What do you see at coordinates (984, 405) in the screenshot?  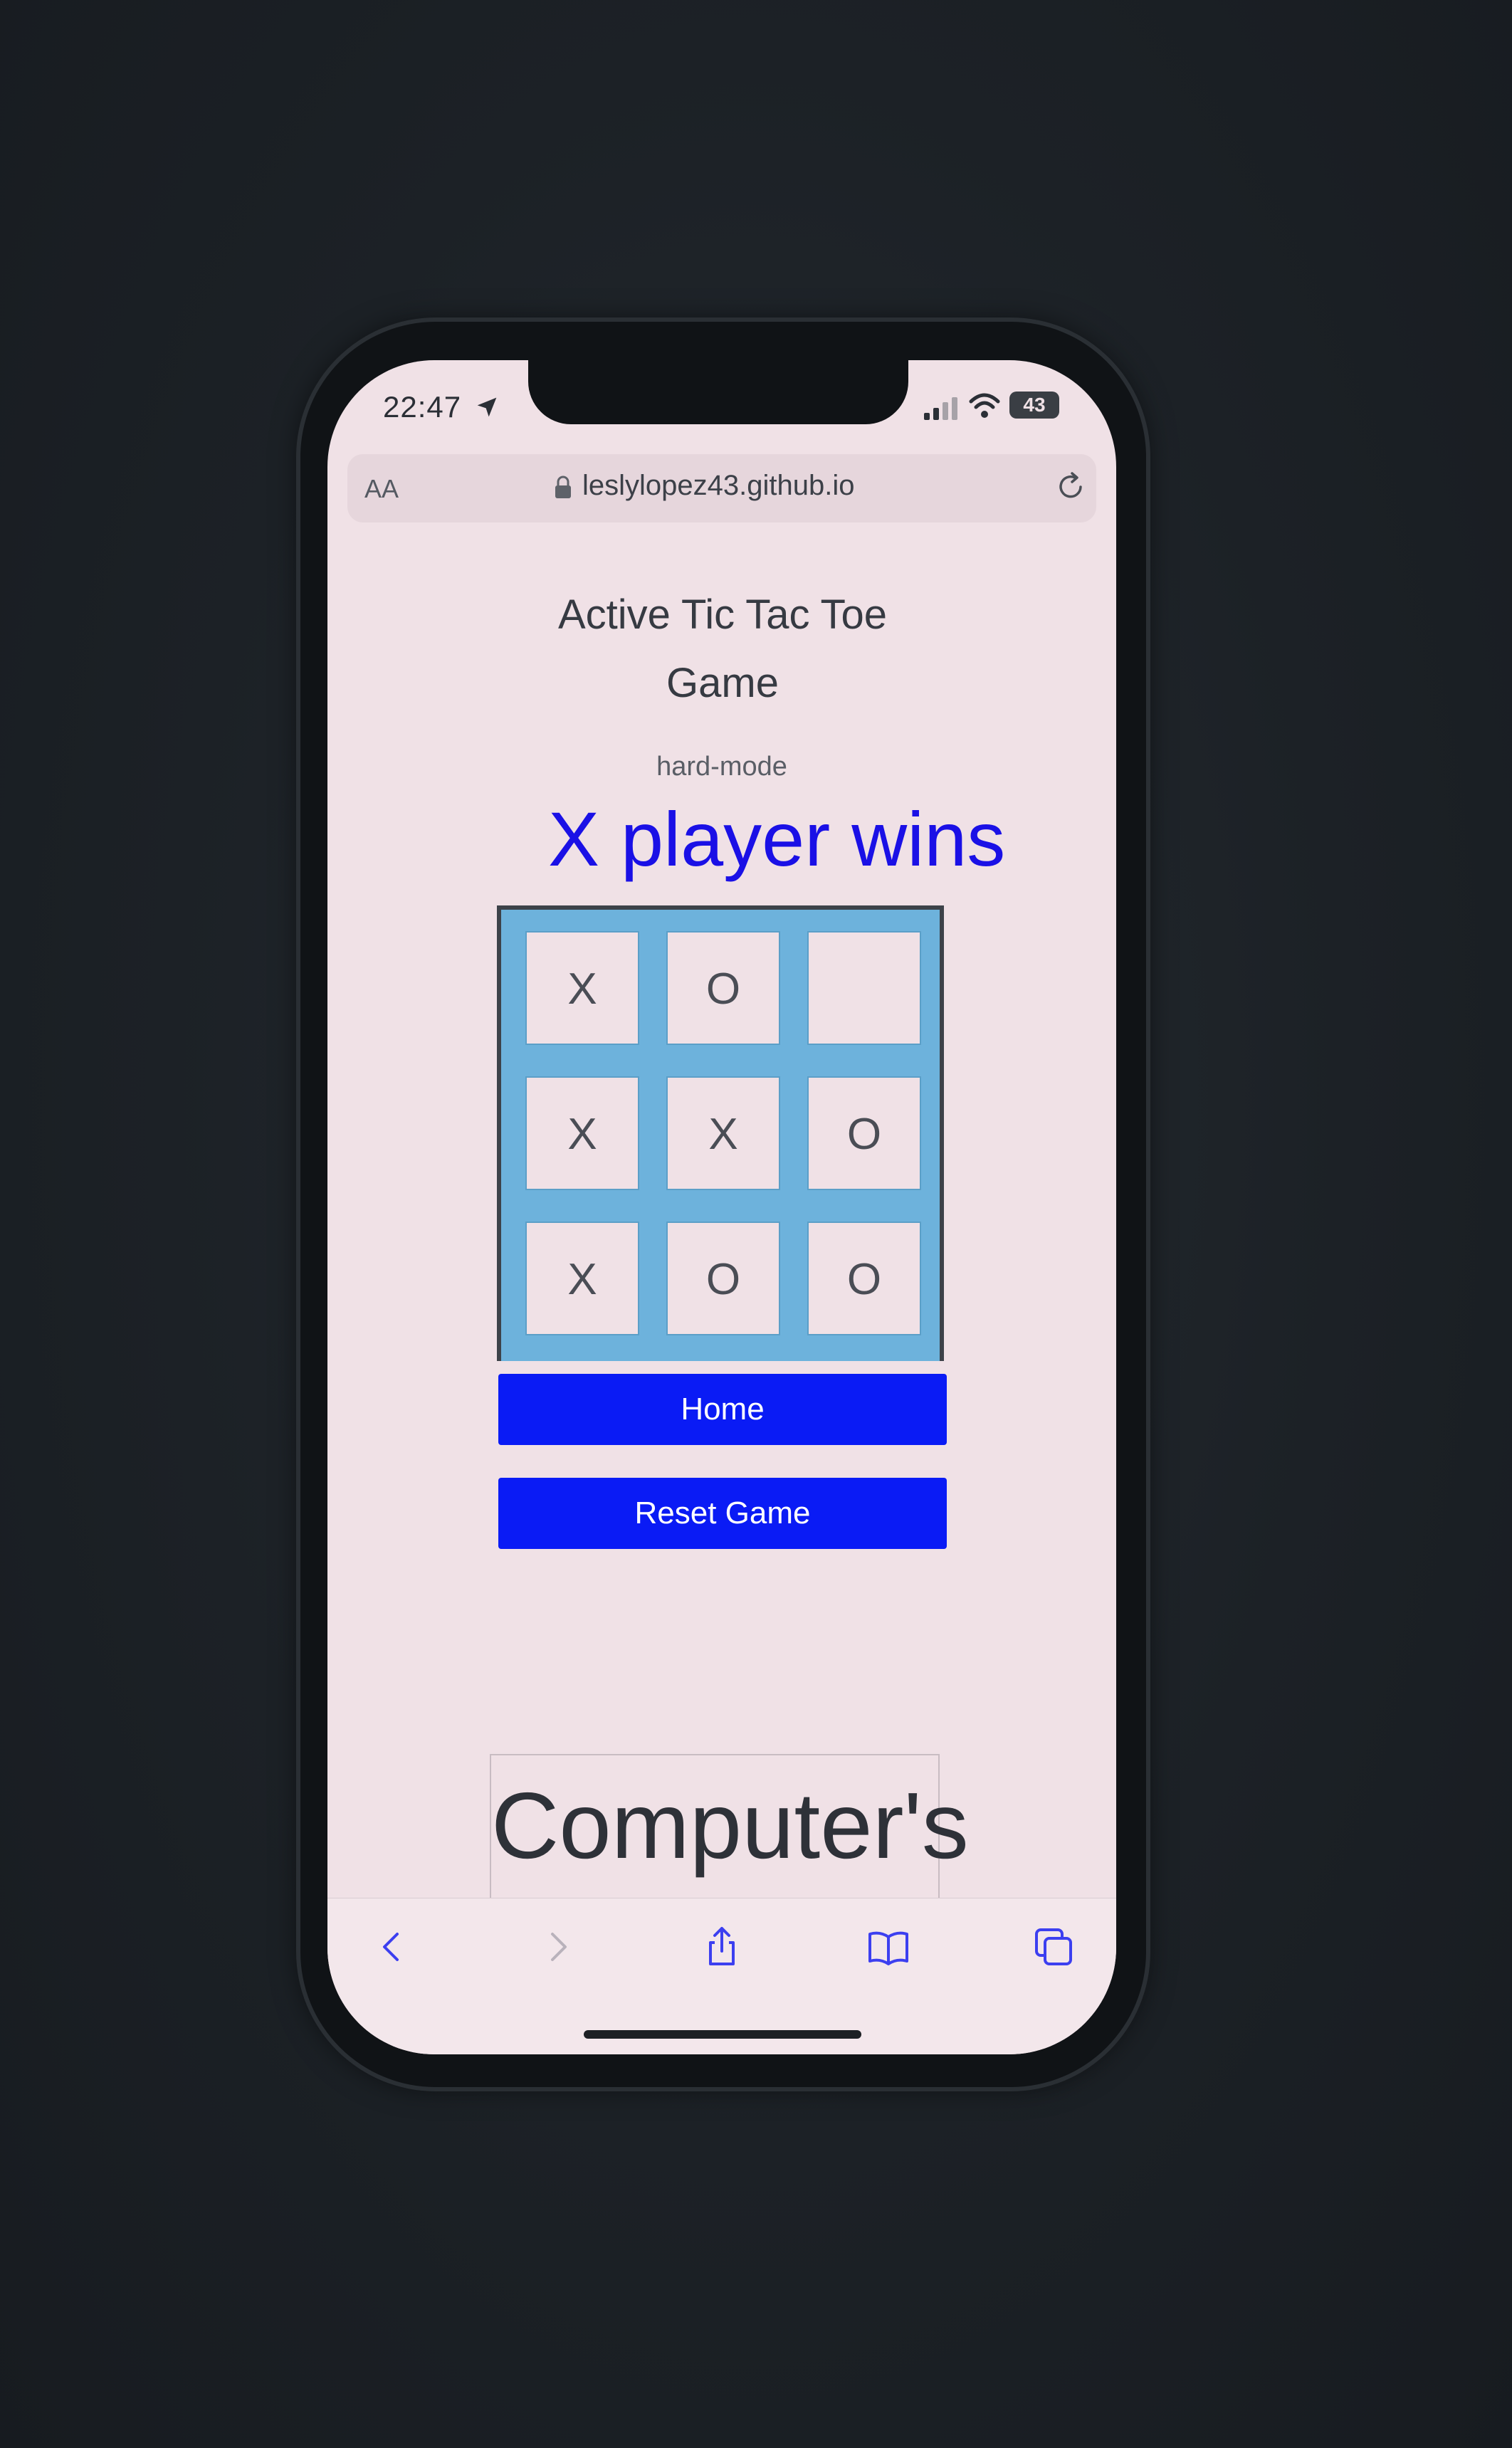 I see `wifi-icon` at bounding box center [984, 405].